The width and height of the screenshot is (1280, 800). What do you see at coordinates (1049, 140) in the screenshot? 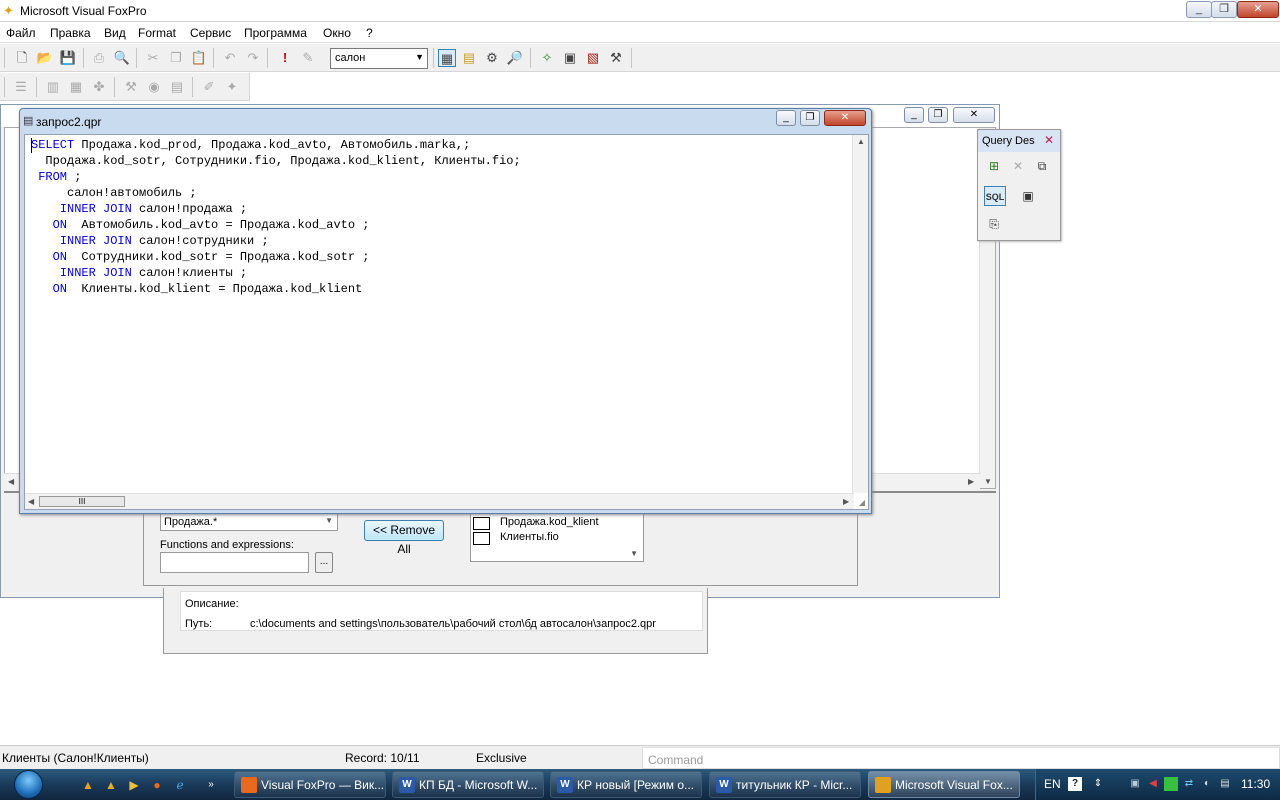
I see `close-icon: ✕` at bounding box center [1049, 140].